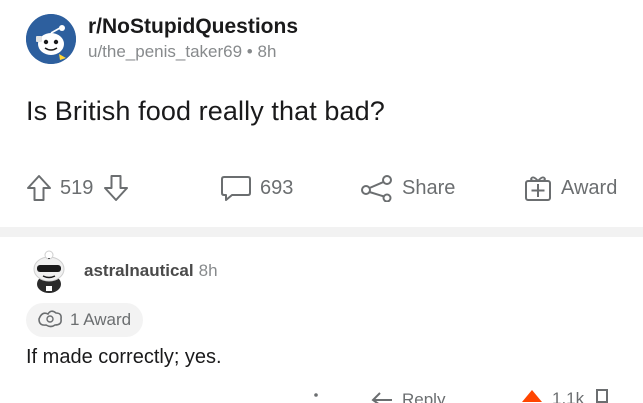 This screenshot has width=643, height=403. I want to click on more-options-icon, so click(316, 395).